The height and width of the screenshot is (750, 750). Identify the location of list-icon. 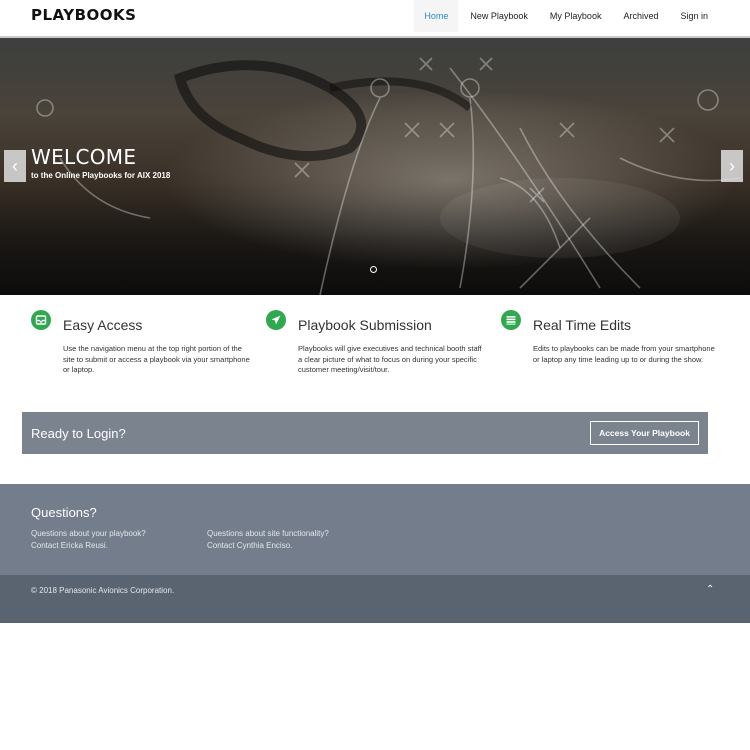
(511, 320).